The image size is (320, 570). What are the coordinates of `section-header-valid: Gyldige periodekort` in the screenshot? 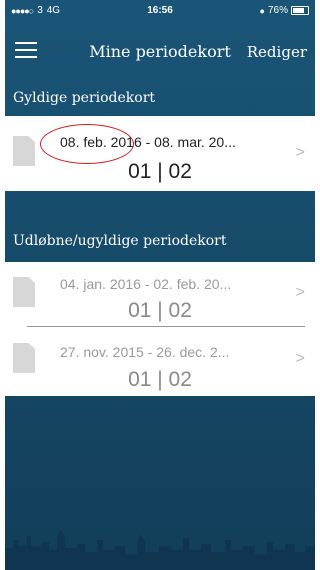 It's located at (84, 98).